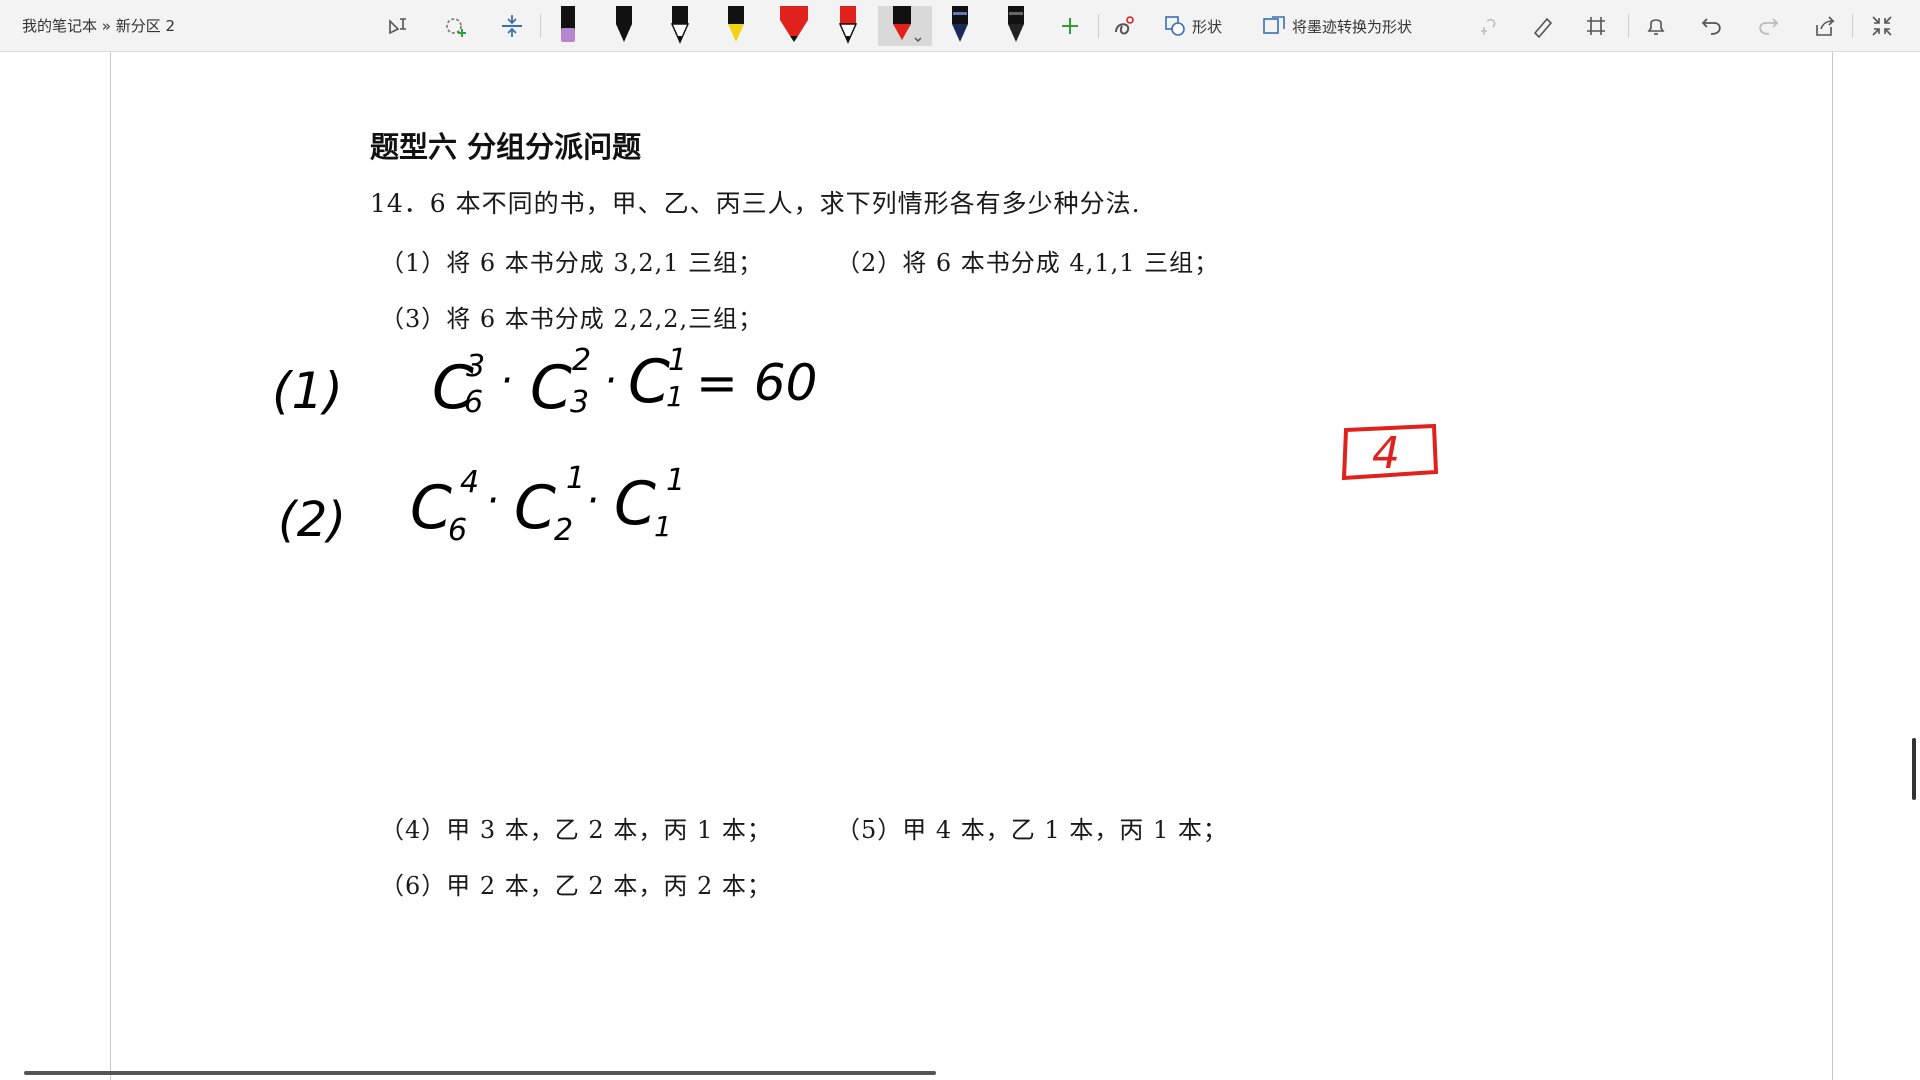  I want to click on ink-box-number: 4, so click(1386, 453).